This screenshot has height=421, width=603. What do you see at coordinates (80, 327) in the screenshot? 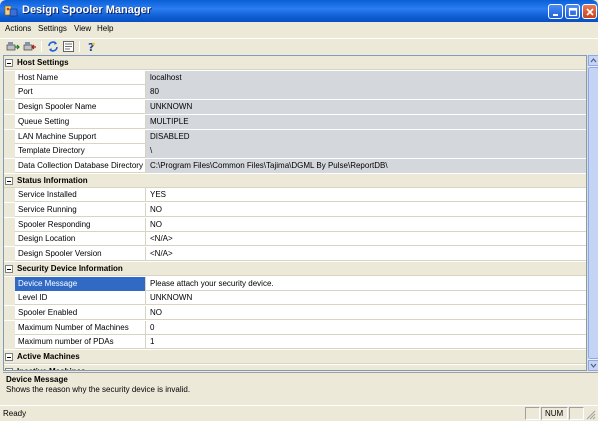
I see `property-name: Maximum Number of Machines` at bounding box center [80, 327].